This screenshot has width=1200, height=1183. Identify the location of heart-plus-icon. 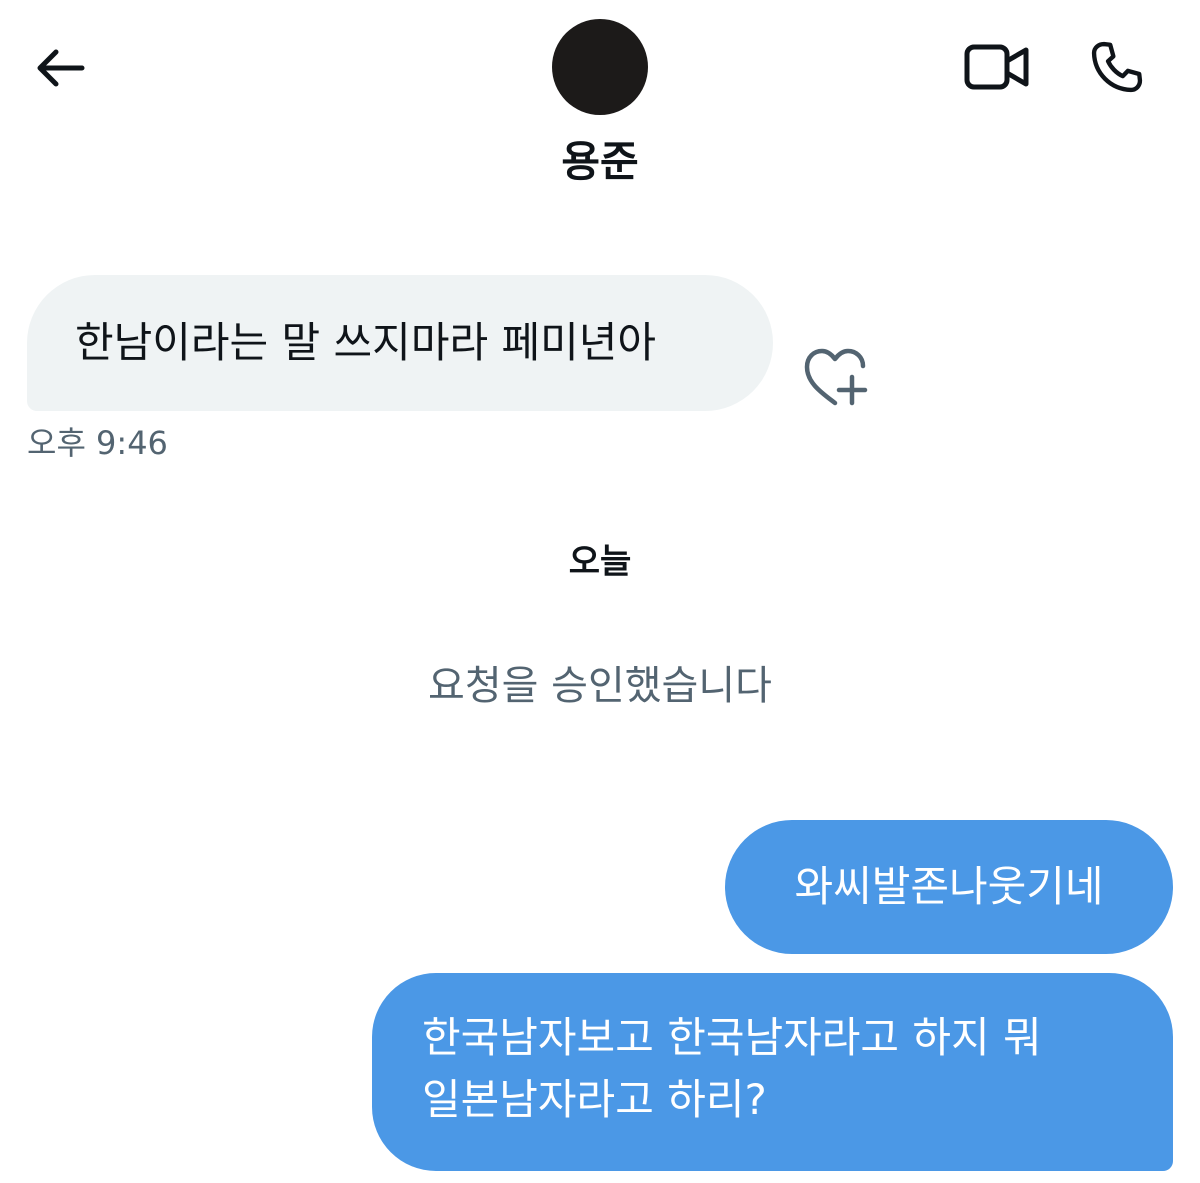
(835, 377).